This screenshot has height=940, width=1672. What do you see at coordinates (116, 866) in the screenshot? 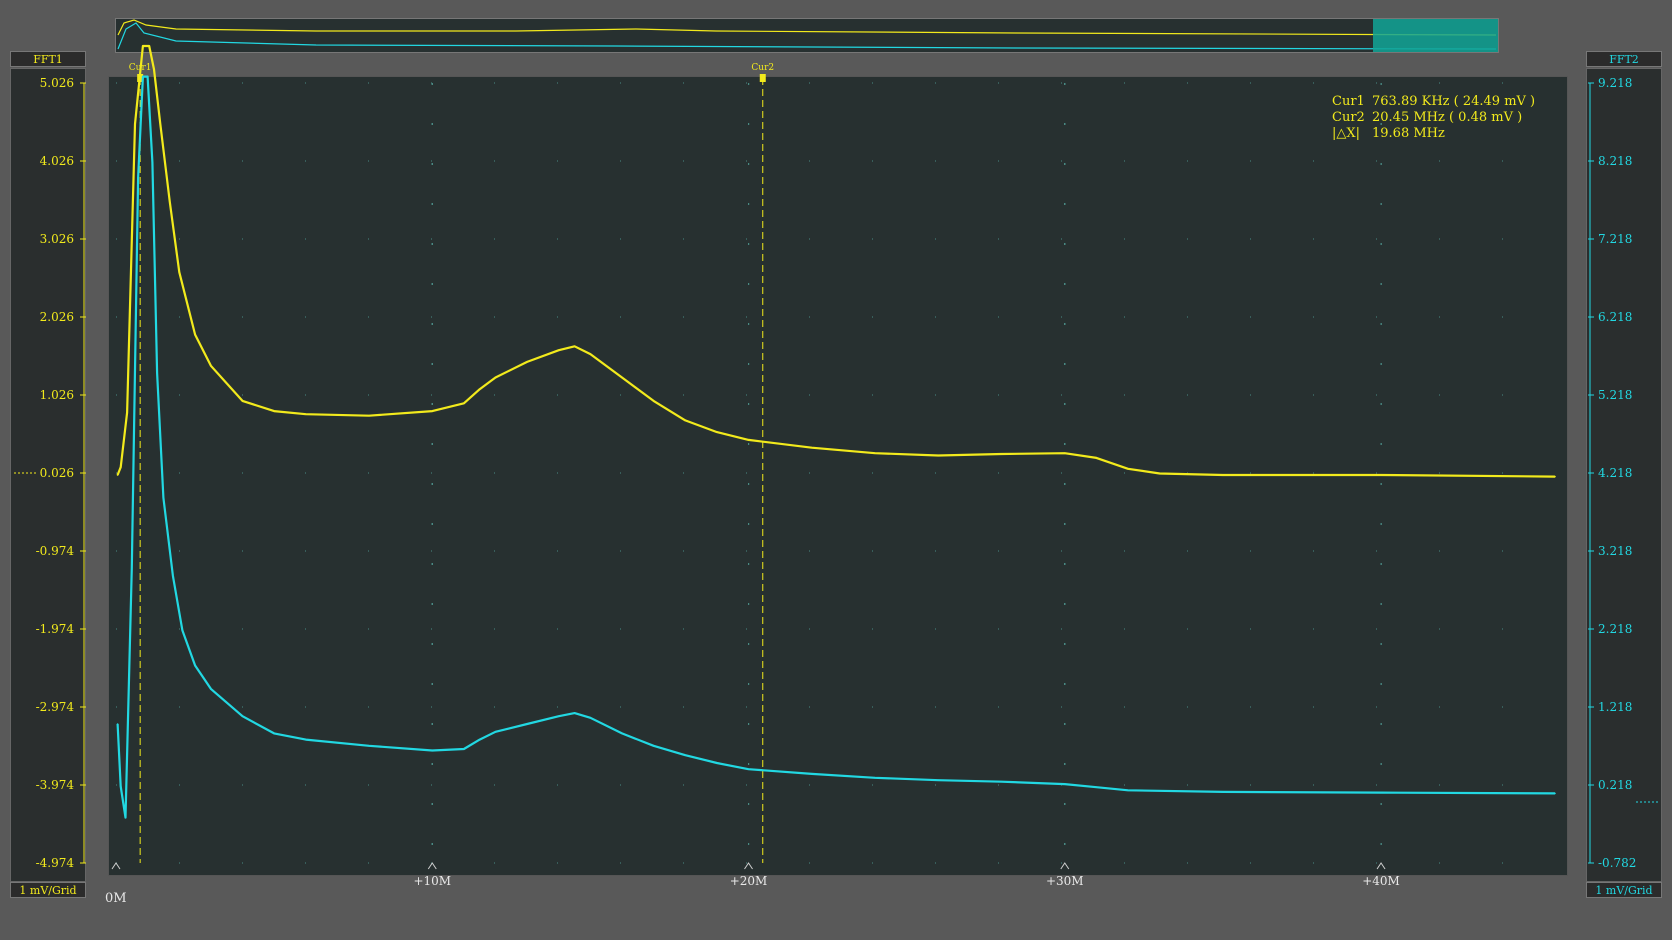
I see `x-origin-tick` at bounding box center [116, 866].